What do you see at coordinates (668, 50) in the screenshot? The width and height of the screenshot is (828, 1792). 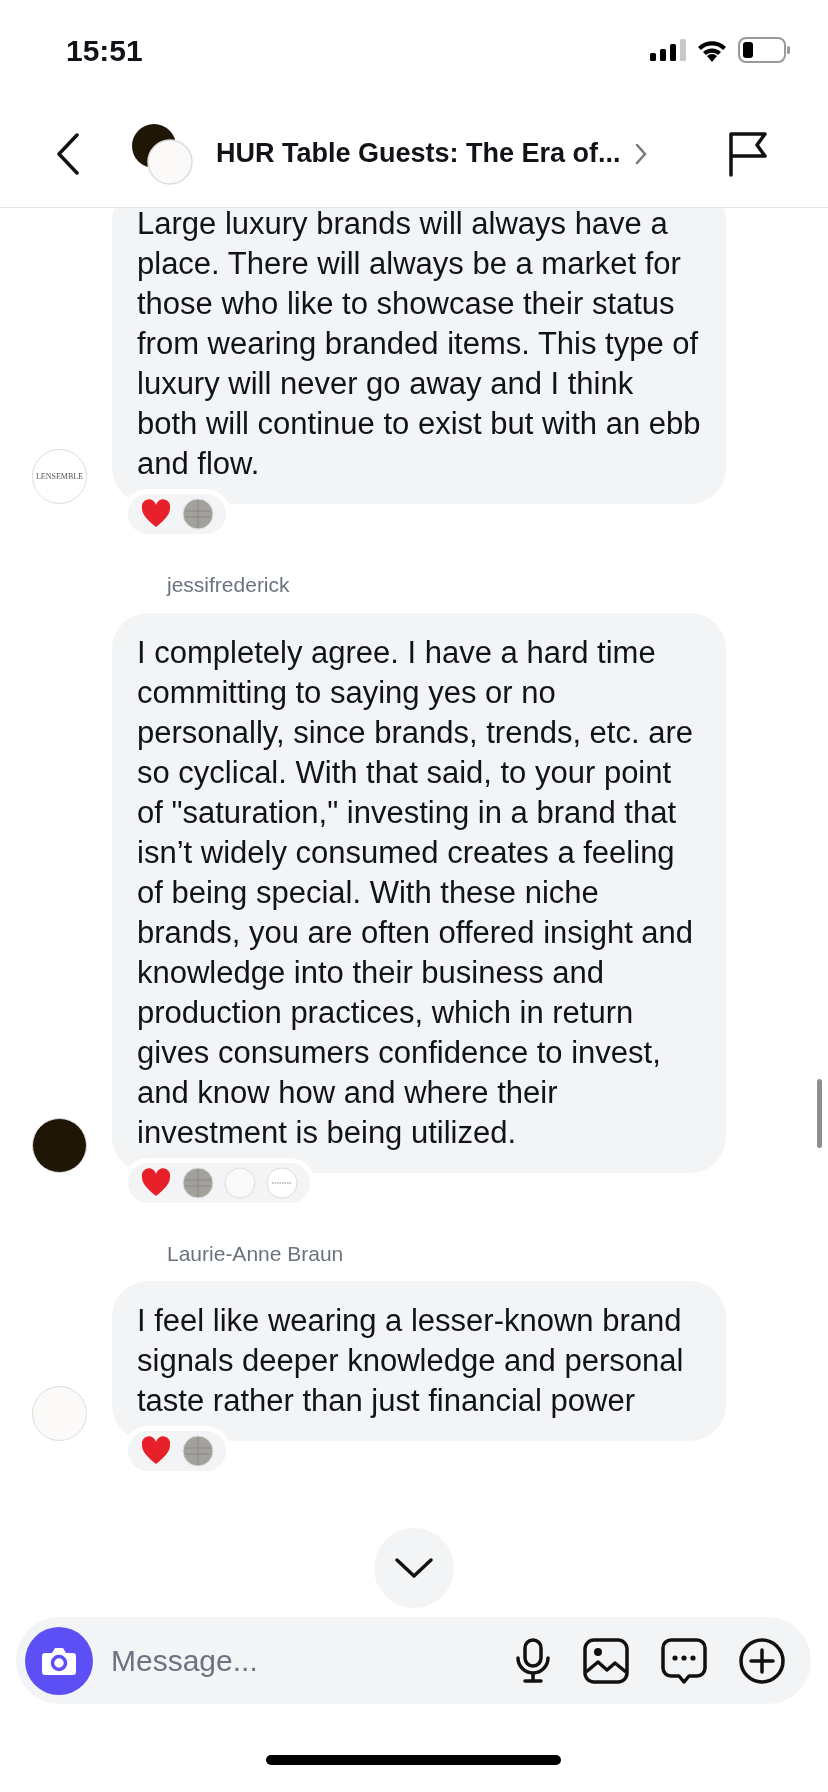 I see `signal-icon` at bounding box center [668, 50].